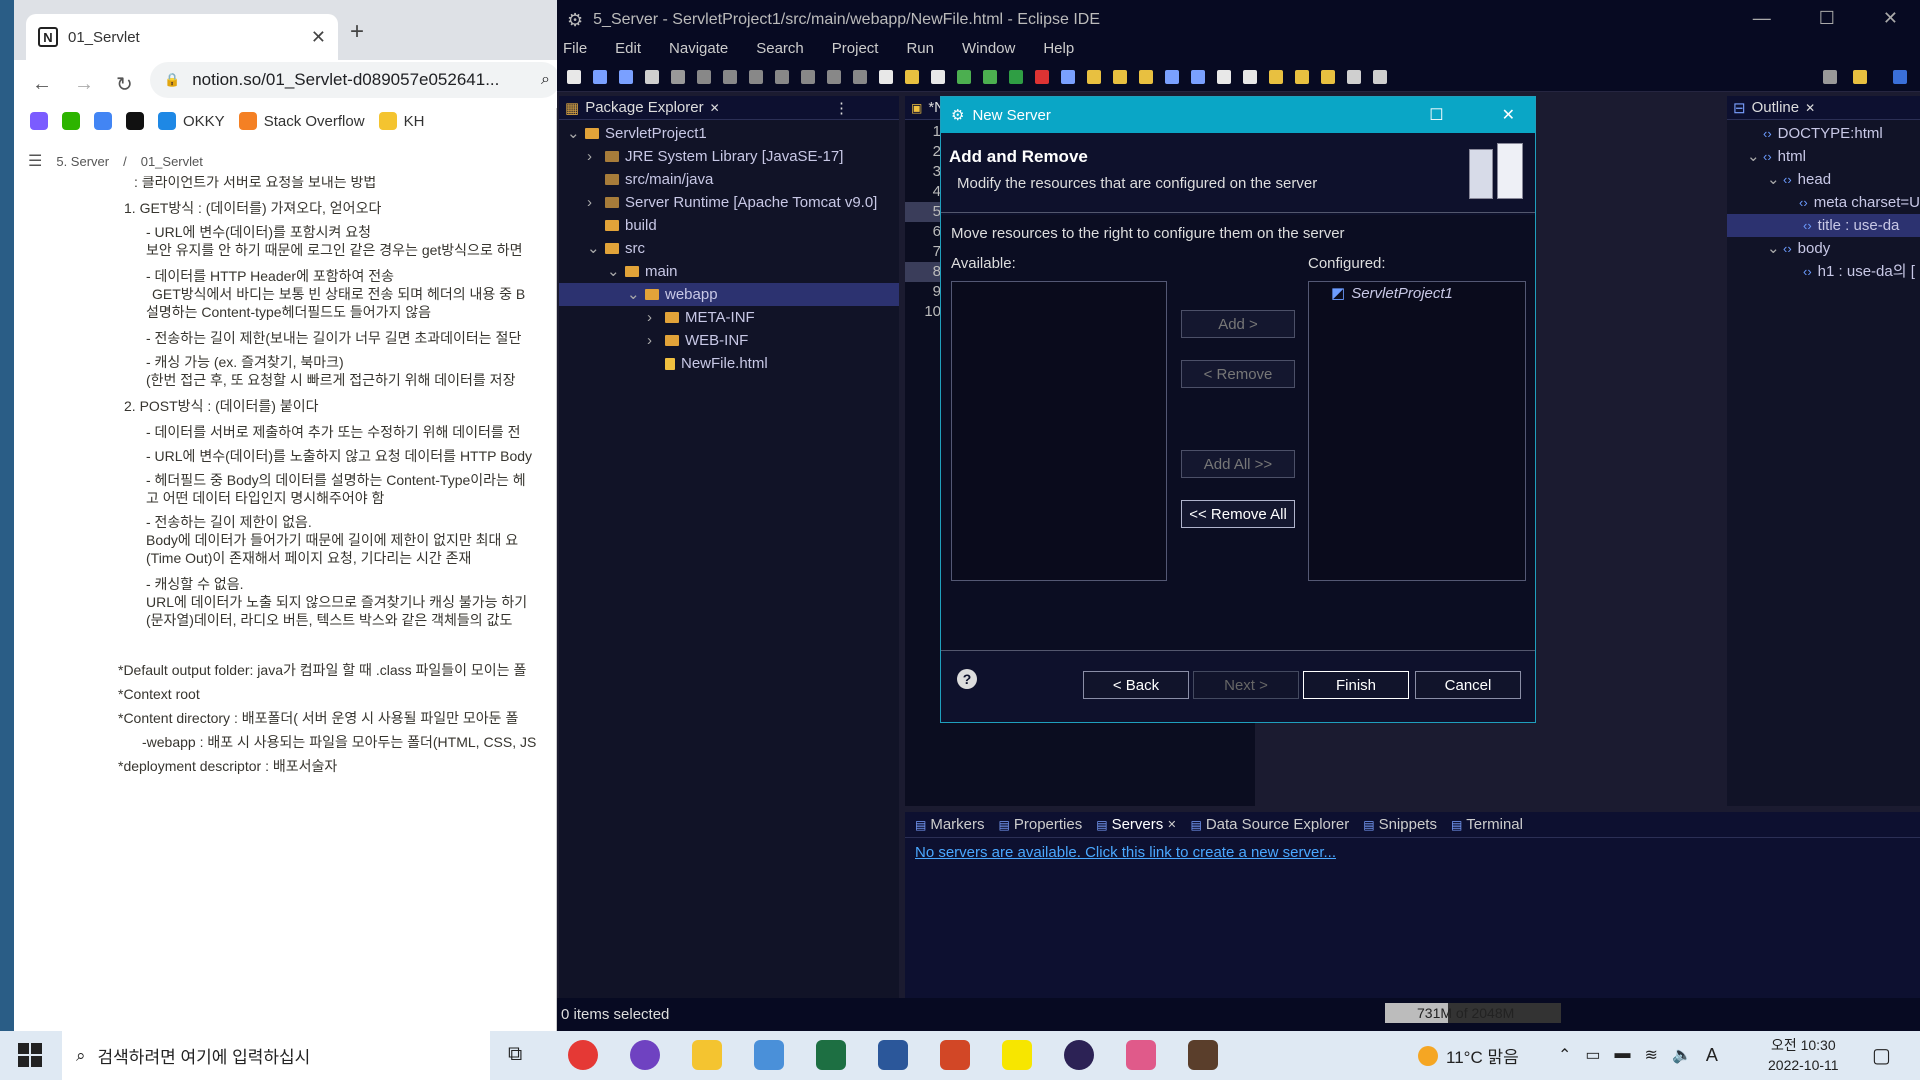  What do you see at coordinates (1762, 18) in the screenshot?
I see `minimize-icon: —` at bounding box center [1762, 18].